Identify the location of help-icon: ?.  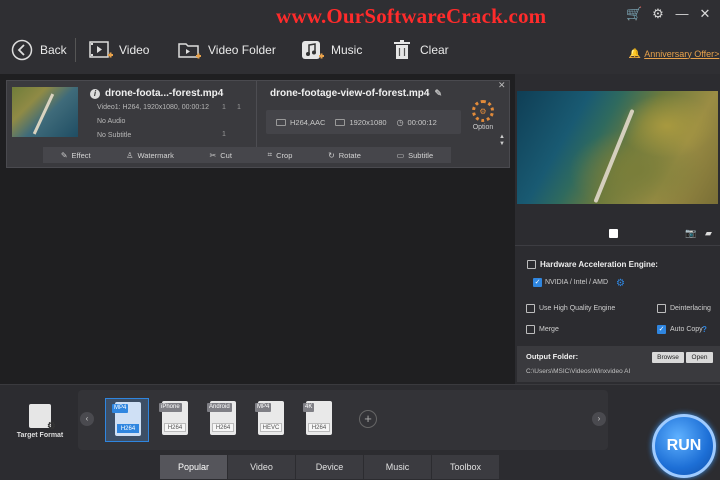
(704, 329).